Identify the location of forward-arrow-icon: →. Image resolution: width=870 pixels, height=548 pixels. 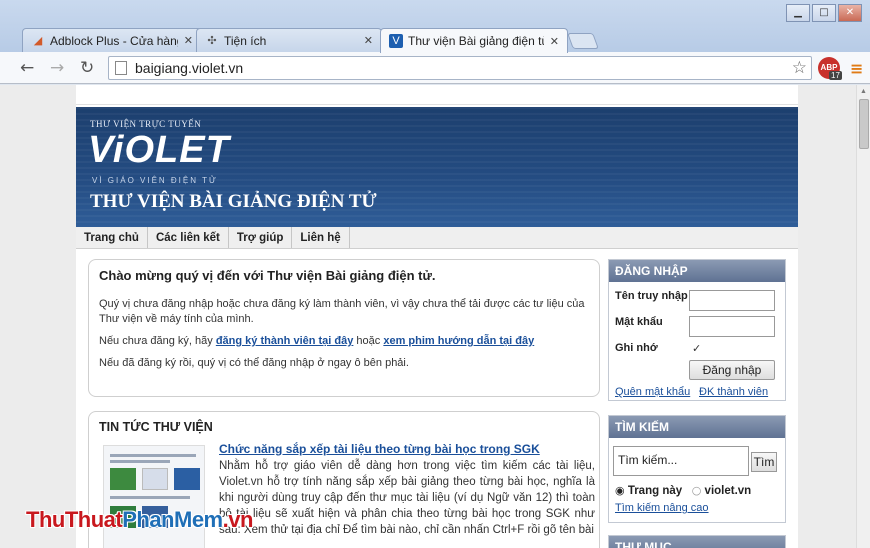
(57, 68).